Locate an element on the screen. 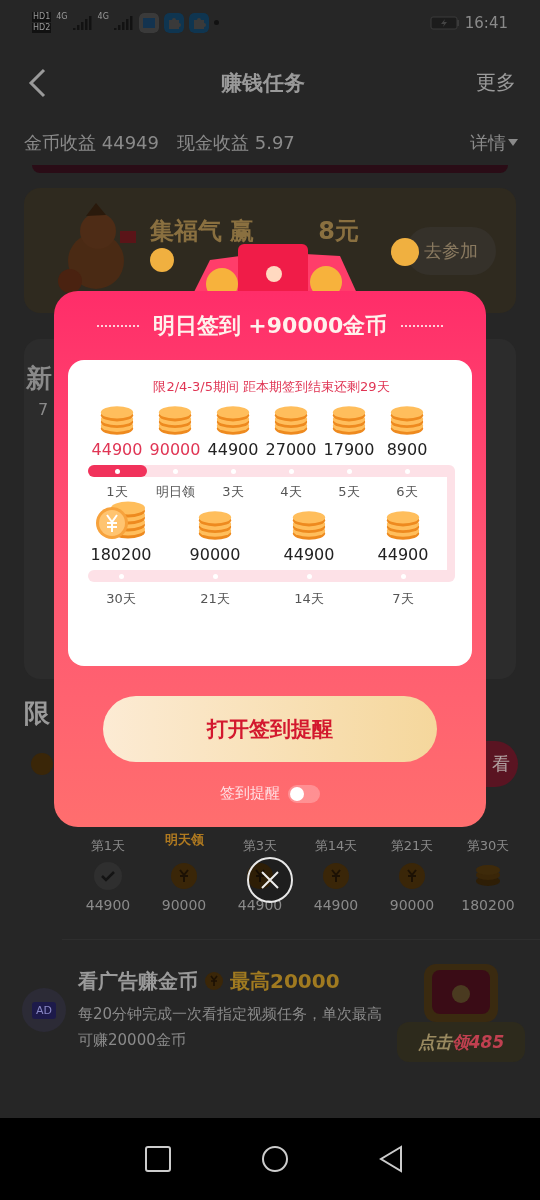  reward-amount: 180200 is located at coordinates (121, 554).